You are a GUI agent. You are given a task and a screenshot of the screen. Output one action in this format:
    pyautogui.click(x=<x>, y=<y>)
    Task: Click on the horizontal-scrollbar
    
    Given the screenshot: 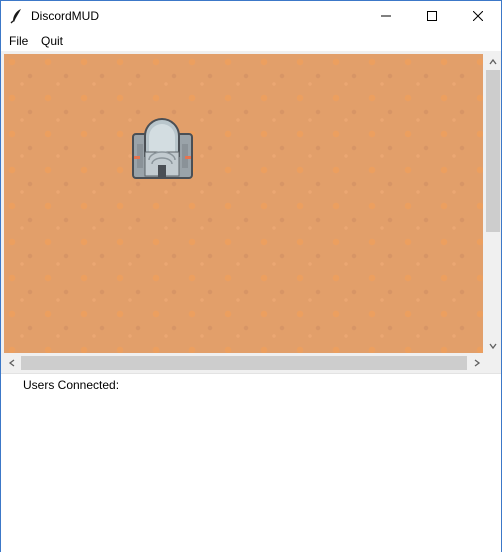 What is the action you would take?
    pyautogui.click(x=244, y=363)
    